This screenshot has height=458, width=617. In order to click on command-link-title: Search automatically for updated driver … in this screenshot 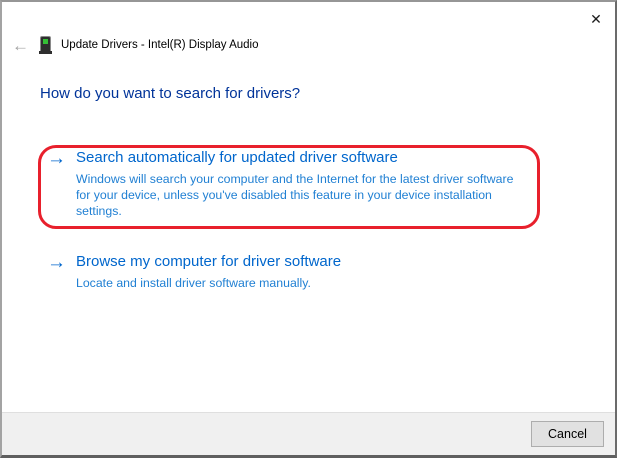, I will do `click(237, 157)`.